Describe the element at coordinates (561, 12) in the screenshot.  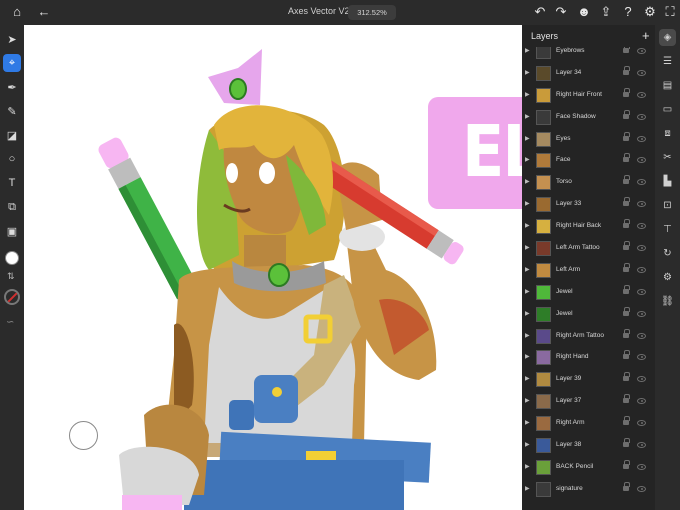
I see `redo-icon: ↷` at that location.